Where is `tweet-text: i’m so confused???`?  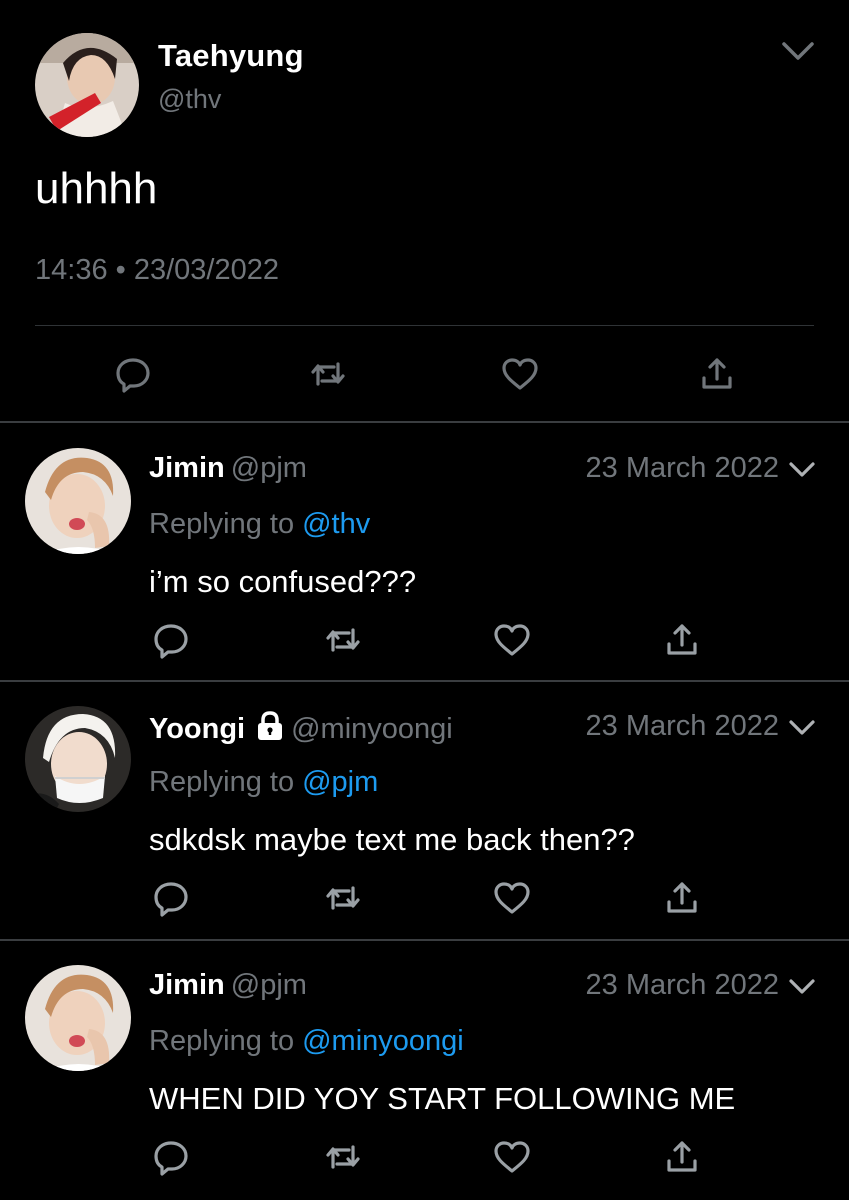
tweet-text: i’m so confused??? is located at coordinates (283, 581).